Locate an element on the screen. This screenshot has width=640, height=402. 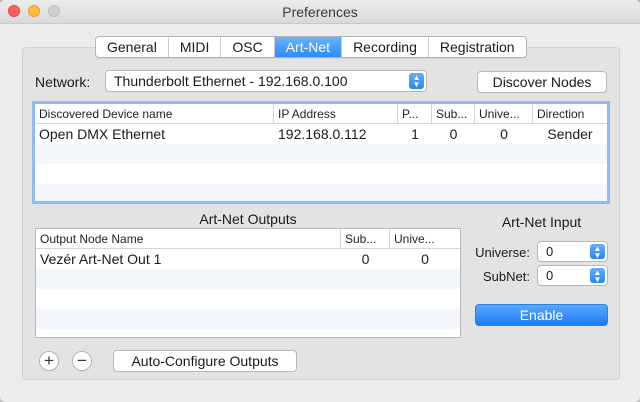
popup-arrows-icon: ▲ ▼ is located at coordinates (416, 81).